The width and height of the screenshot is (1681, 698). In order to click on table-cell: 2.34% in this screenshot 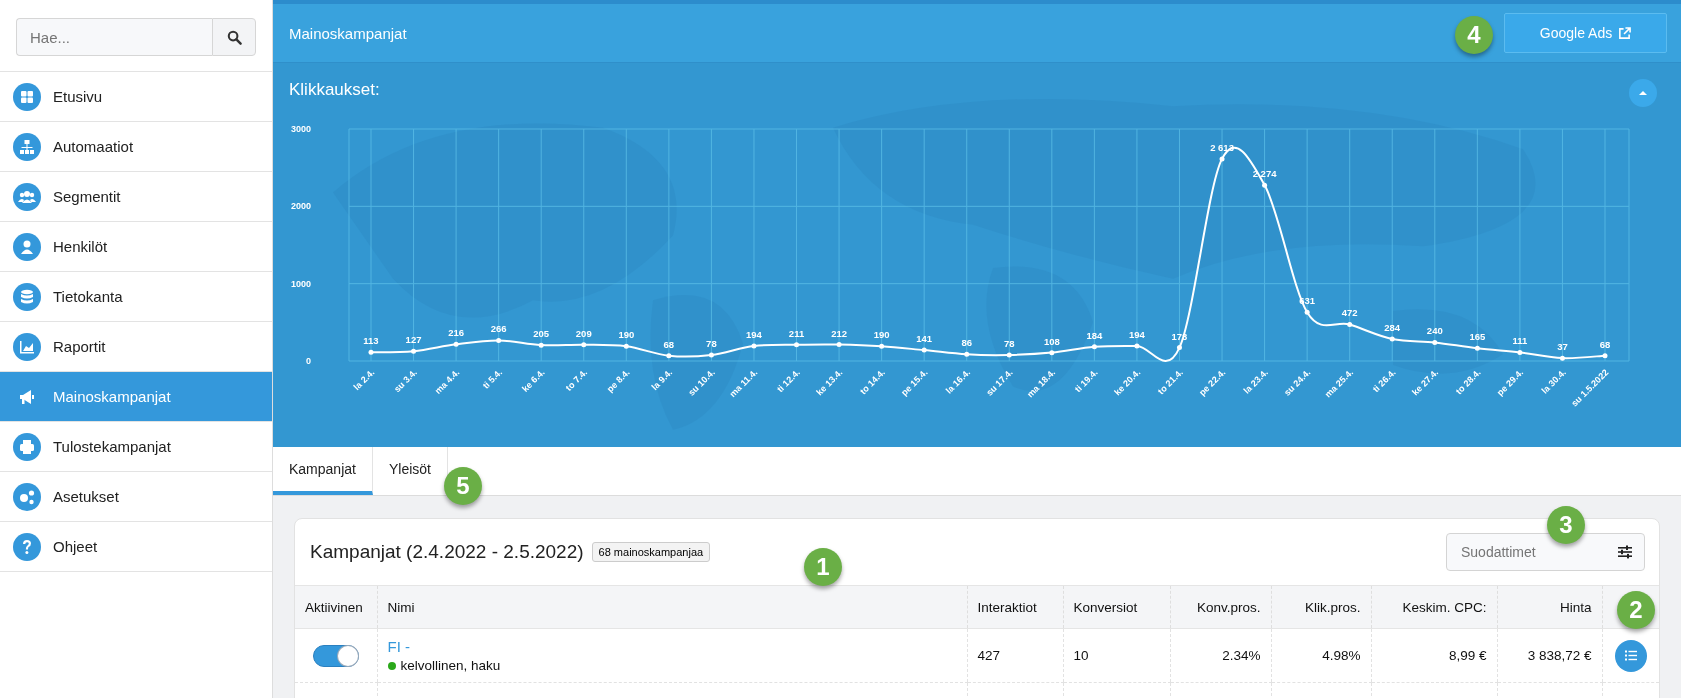, I will do `click(1220, 655)`.